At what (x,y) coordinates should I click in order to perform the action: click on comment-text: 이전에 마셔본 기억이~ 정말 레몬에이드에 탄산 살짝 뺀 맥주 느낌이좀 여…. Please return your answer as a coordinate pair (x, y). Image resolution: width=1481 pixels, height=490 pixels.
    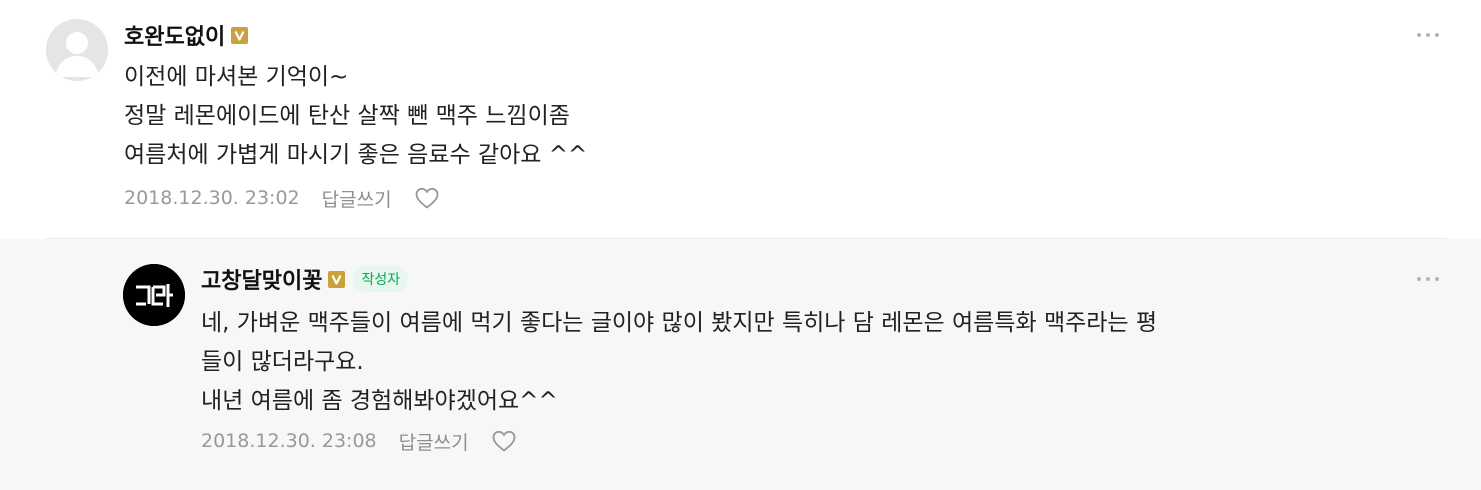
    Looking at the image, I should click on (355, 116).